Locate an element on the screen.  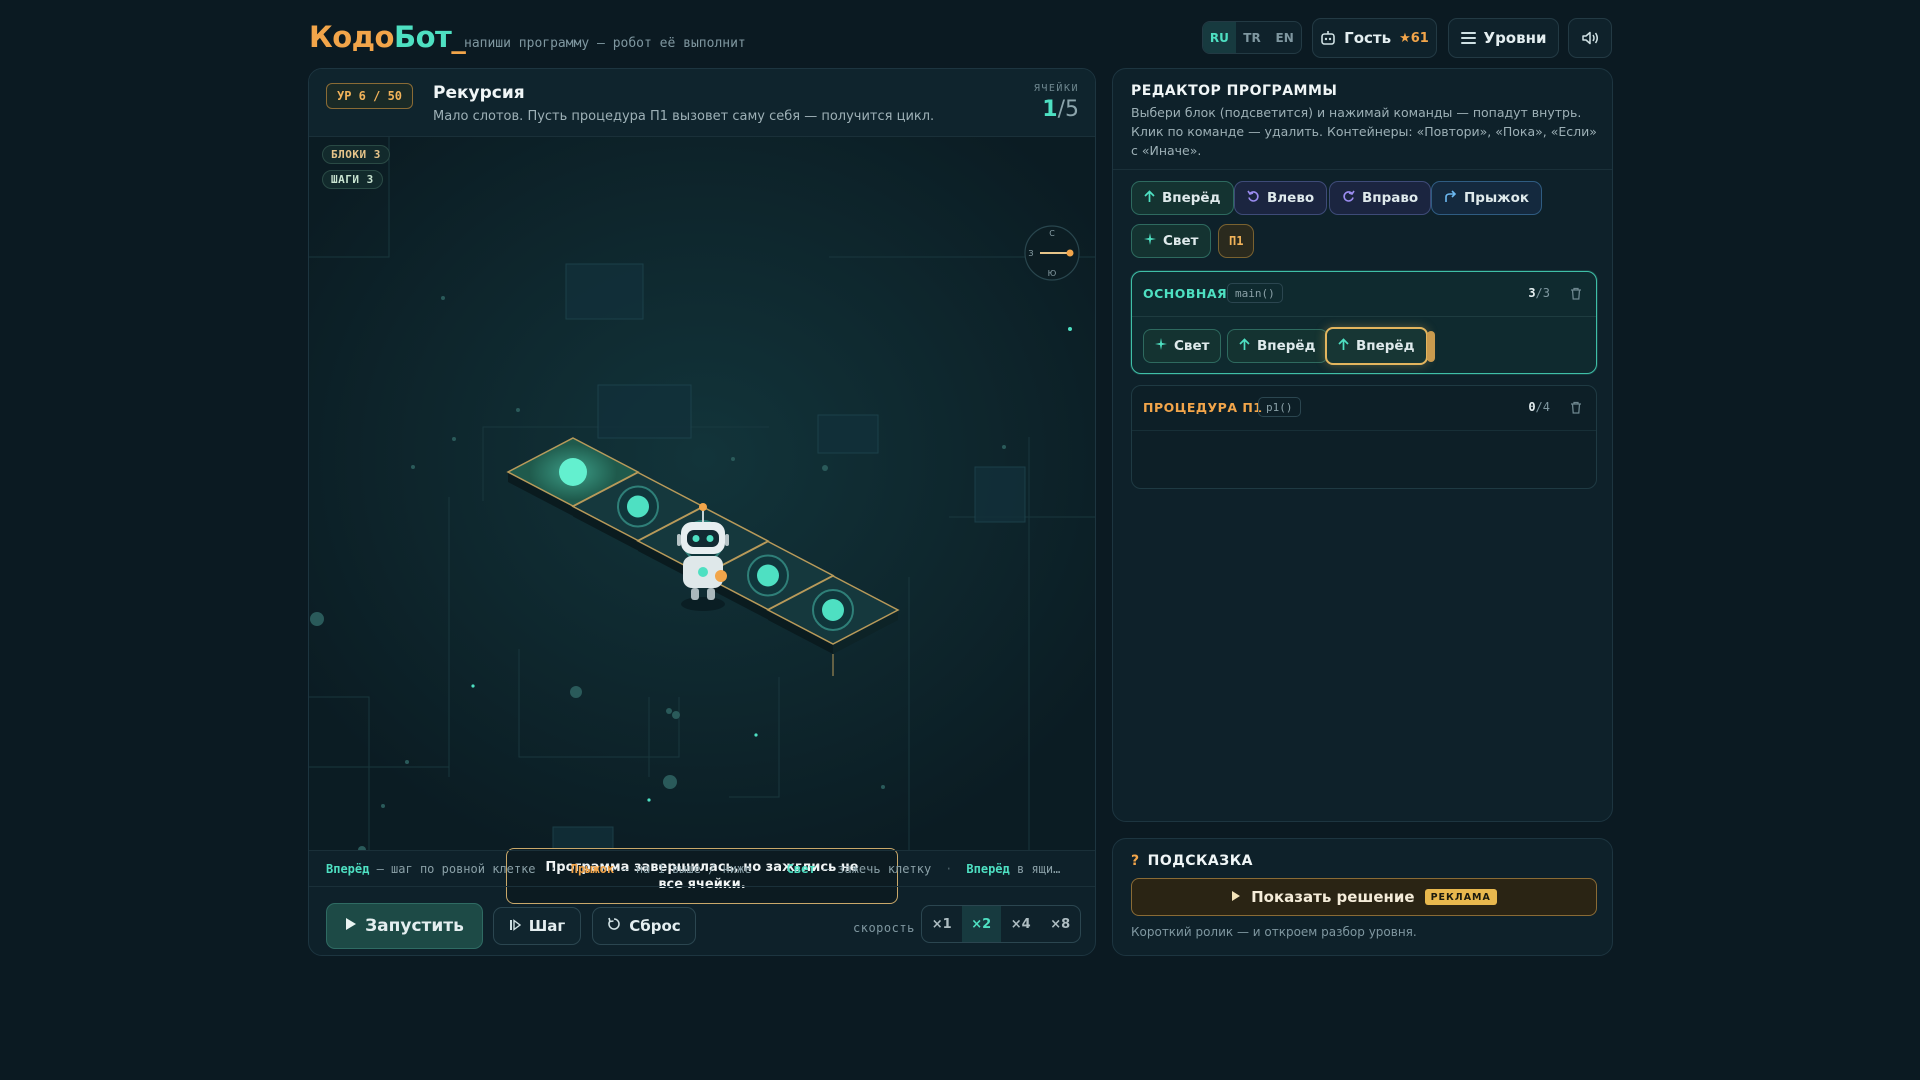
main-block-fn: main() is located at coordinates (1255, 293).